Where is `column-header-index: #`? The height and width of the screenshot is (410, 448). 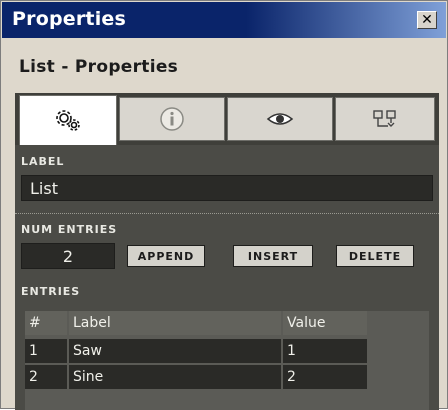 column-header-index: # is located at coordinates (46, 323).